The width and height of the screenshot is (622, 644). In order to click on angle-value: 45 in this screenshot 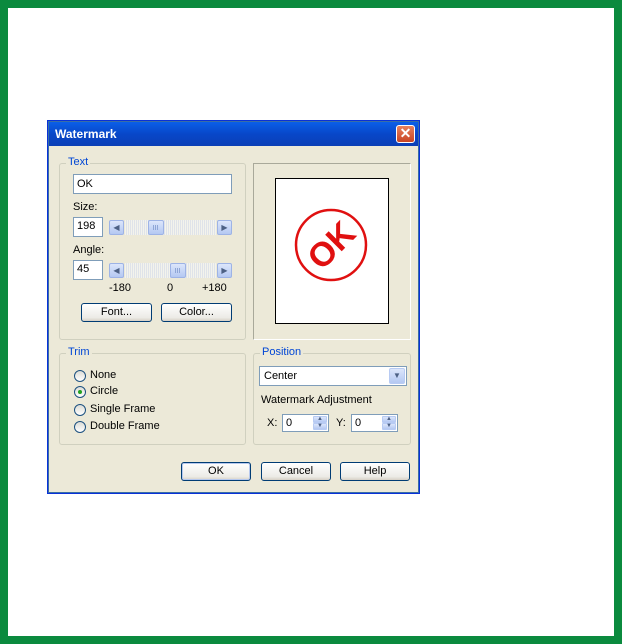, I will do `click(83, 269)`.